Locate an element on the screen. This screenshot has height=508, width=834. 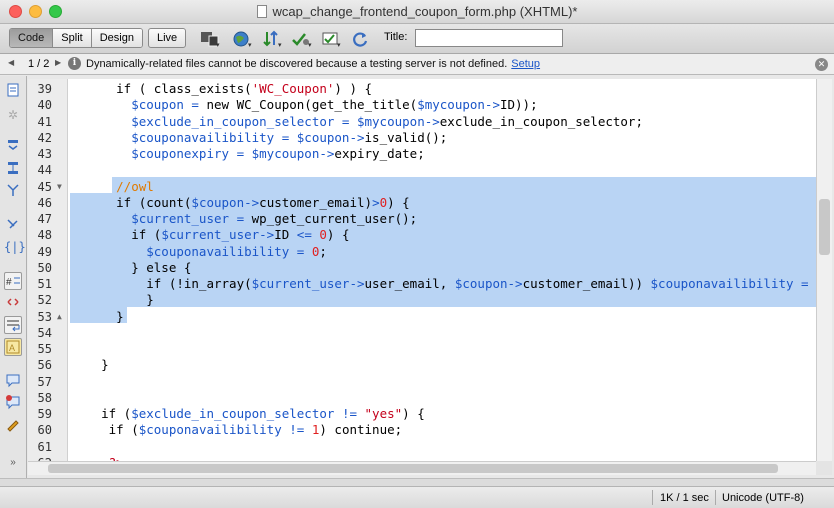
code-line: 53 ▲ } is located at coordinates (422, 317).